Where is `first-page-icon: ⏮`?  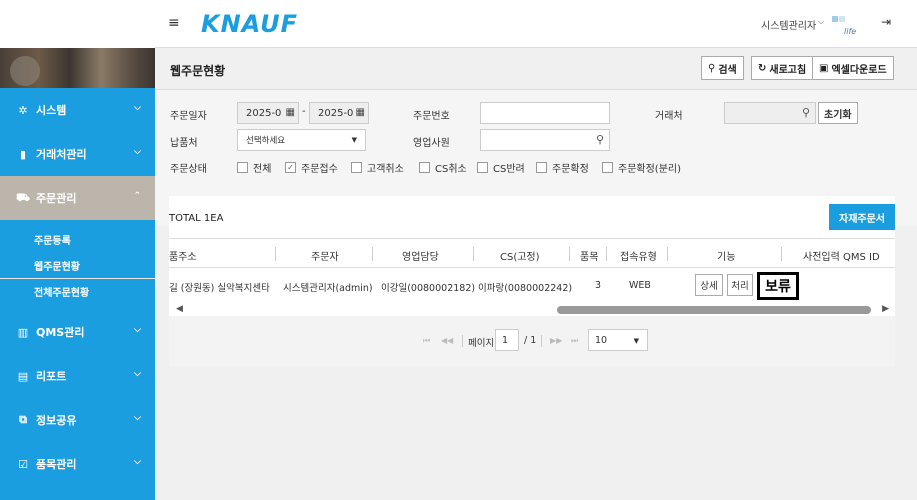
first-page-icon: ⏮ is located at coordinates (426, 341).